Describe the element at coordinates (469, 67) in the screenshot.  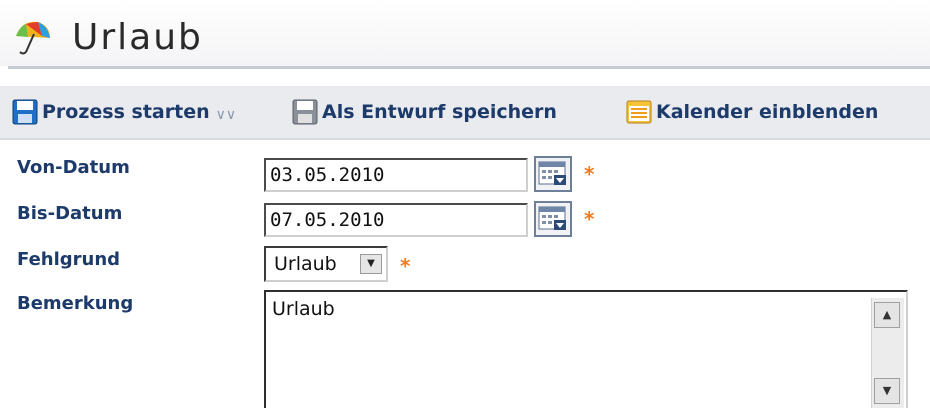
I see `header-divider` at that location.